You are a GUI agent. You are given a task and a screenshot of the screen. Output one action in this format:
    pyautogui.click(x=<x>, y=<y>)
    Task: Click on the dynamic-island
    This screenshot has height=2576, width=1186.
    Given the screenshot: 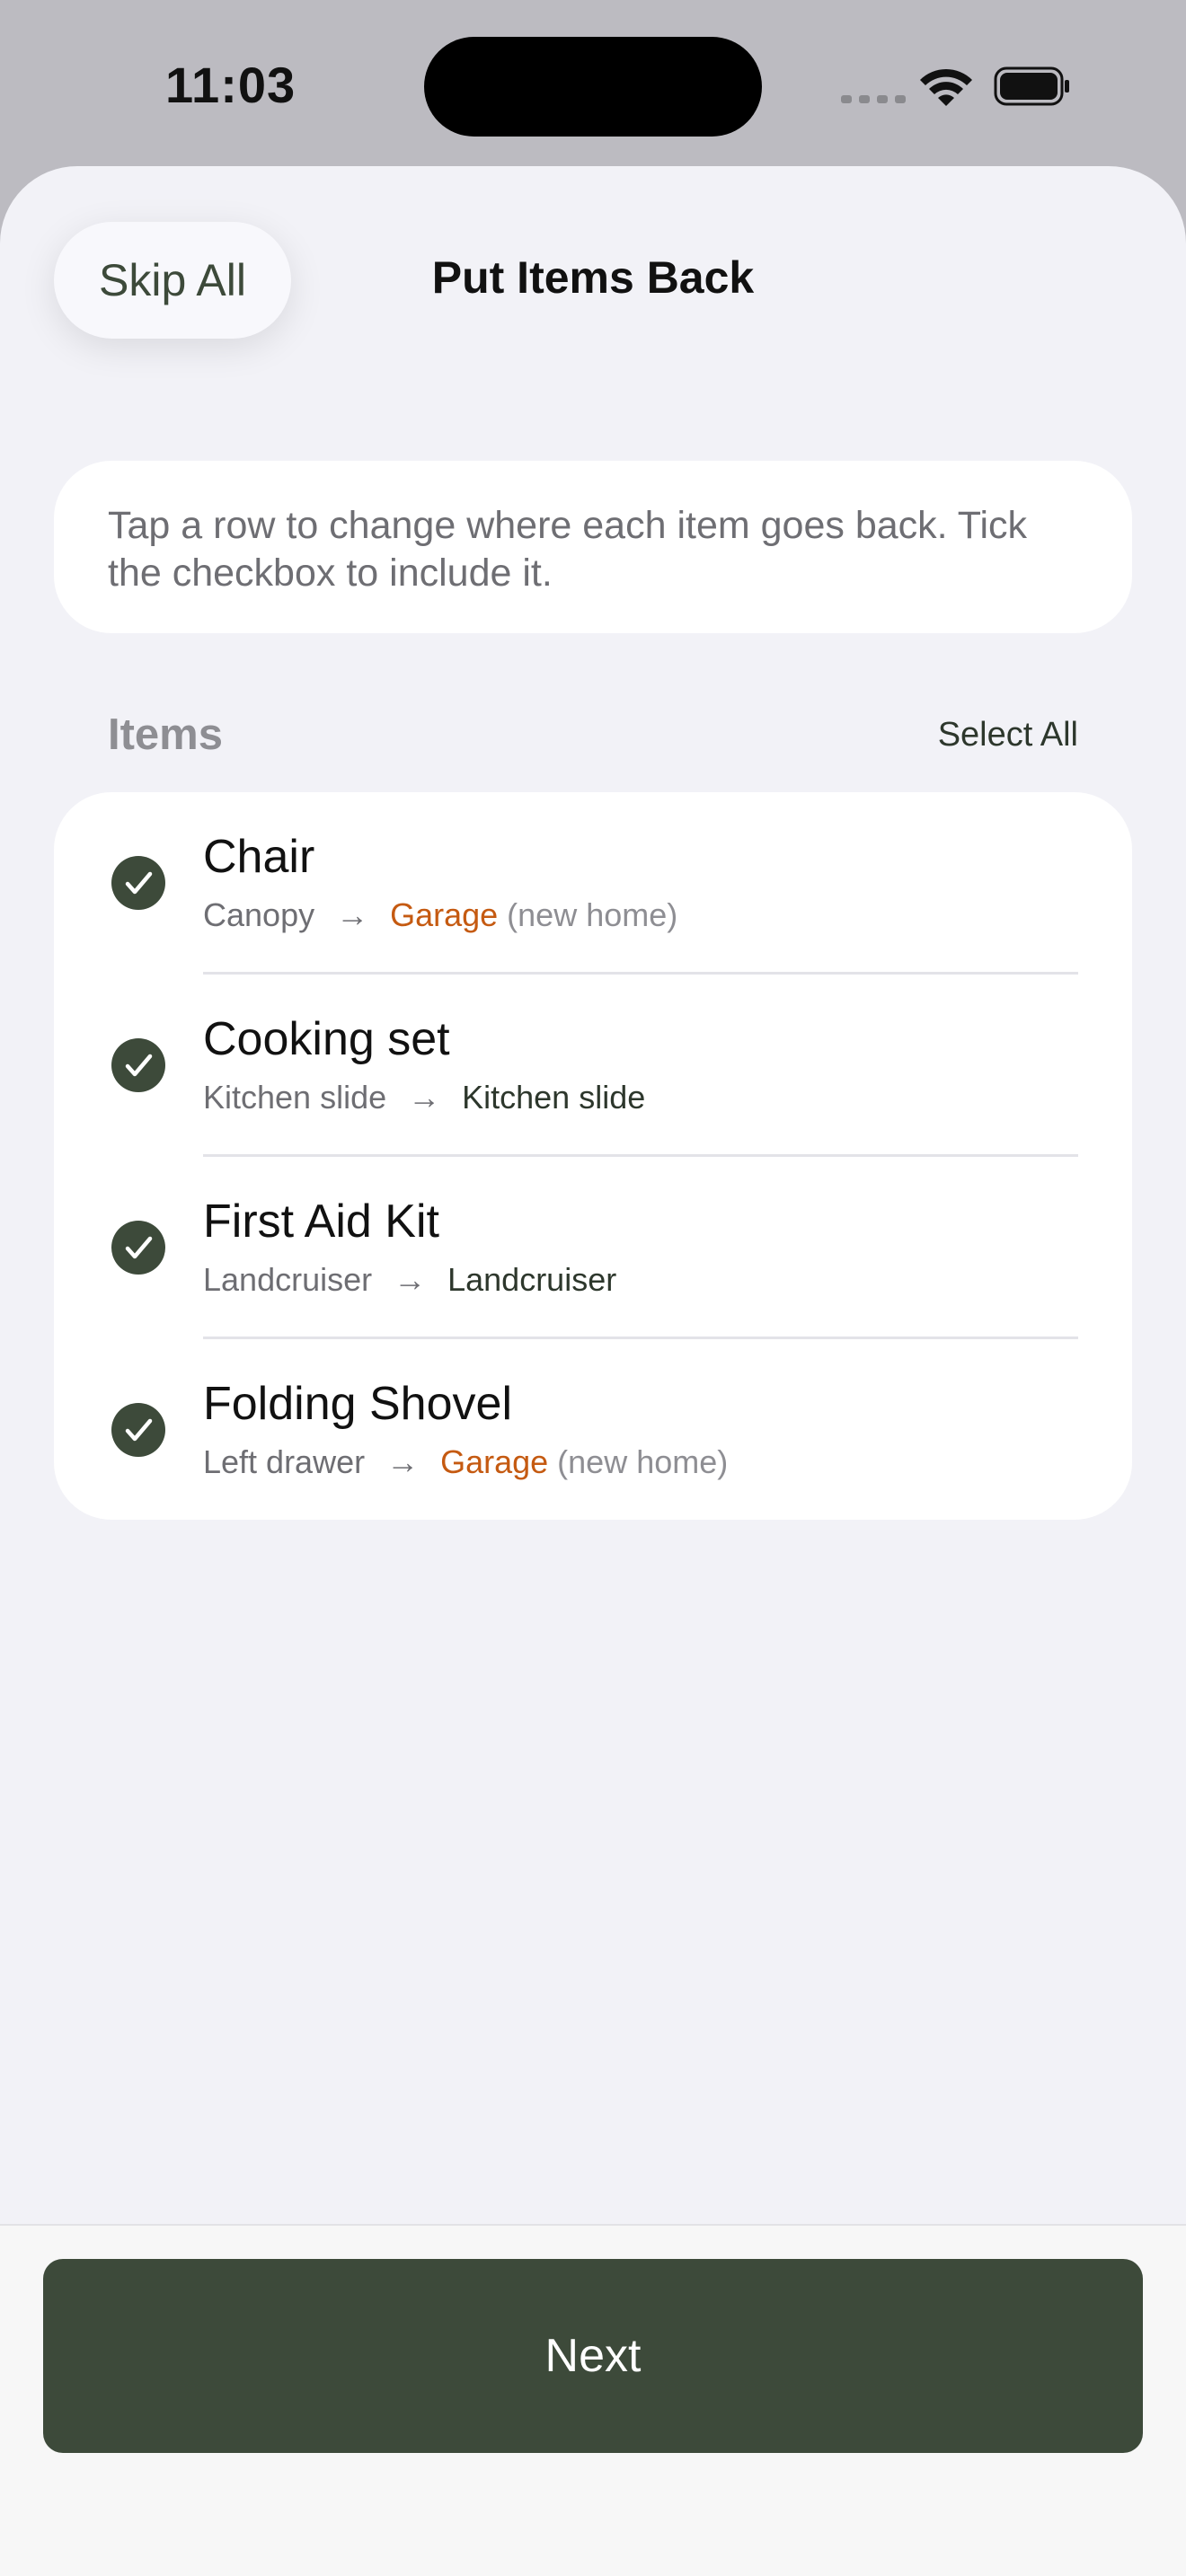 What is the action you would take?
    pyautogui.click(x=593, y=87)
    